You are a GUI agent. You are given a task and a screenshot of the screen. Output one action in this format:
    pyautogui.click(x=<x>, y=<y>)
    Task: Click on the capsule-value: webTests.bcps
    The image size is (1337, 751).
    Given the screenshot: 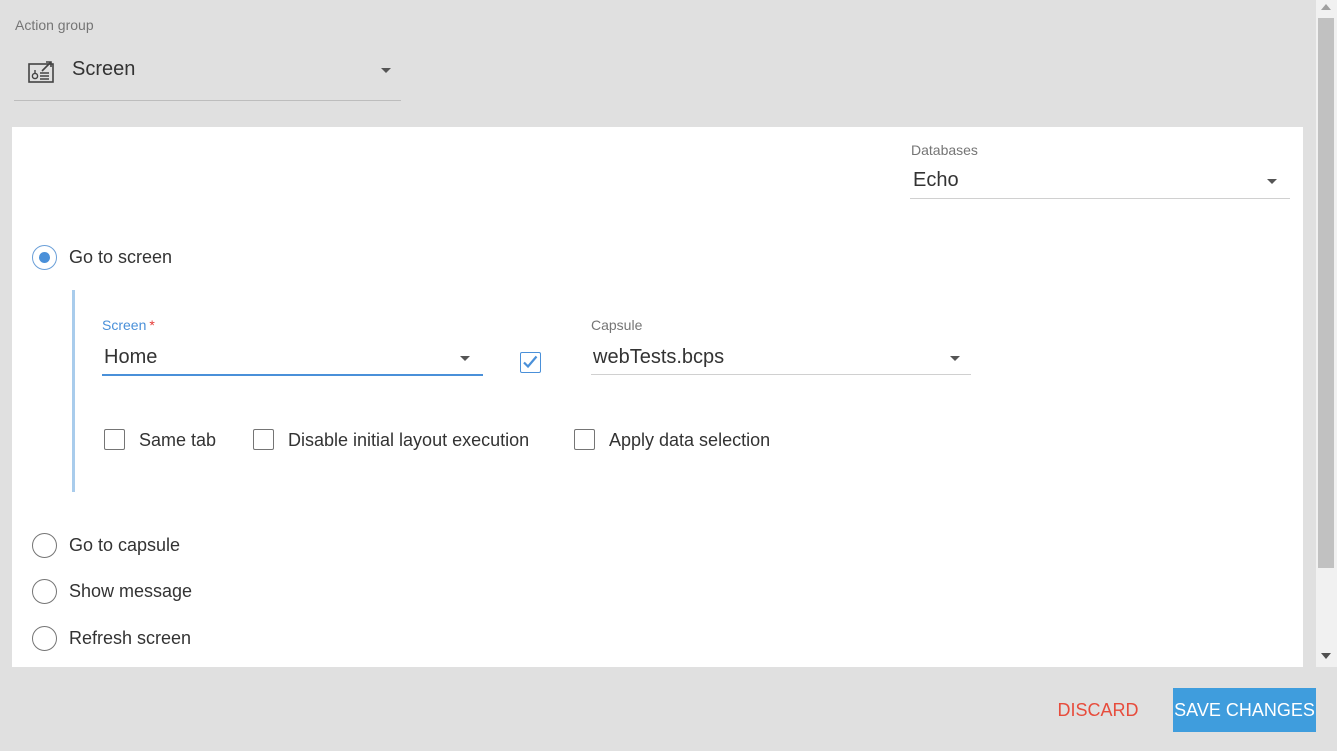 What is the action you would take?
    pyautogui.click(x=659, y=357)
    